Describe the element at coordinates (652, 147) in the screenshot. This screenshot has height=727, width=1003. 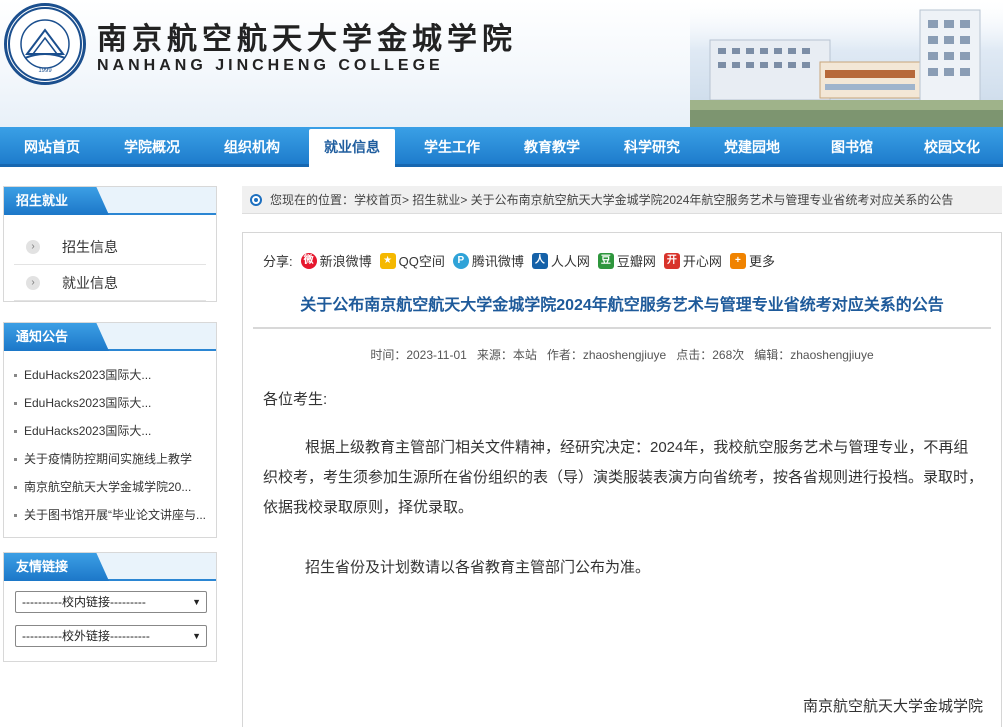
I see `nav-research: 科学研究` at that location.